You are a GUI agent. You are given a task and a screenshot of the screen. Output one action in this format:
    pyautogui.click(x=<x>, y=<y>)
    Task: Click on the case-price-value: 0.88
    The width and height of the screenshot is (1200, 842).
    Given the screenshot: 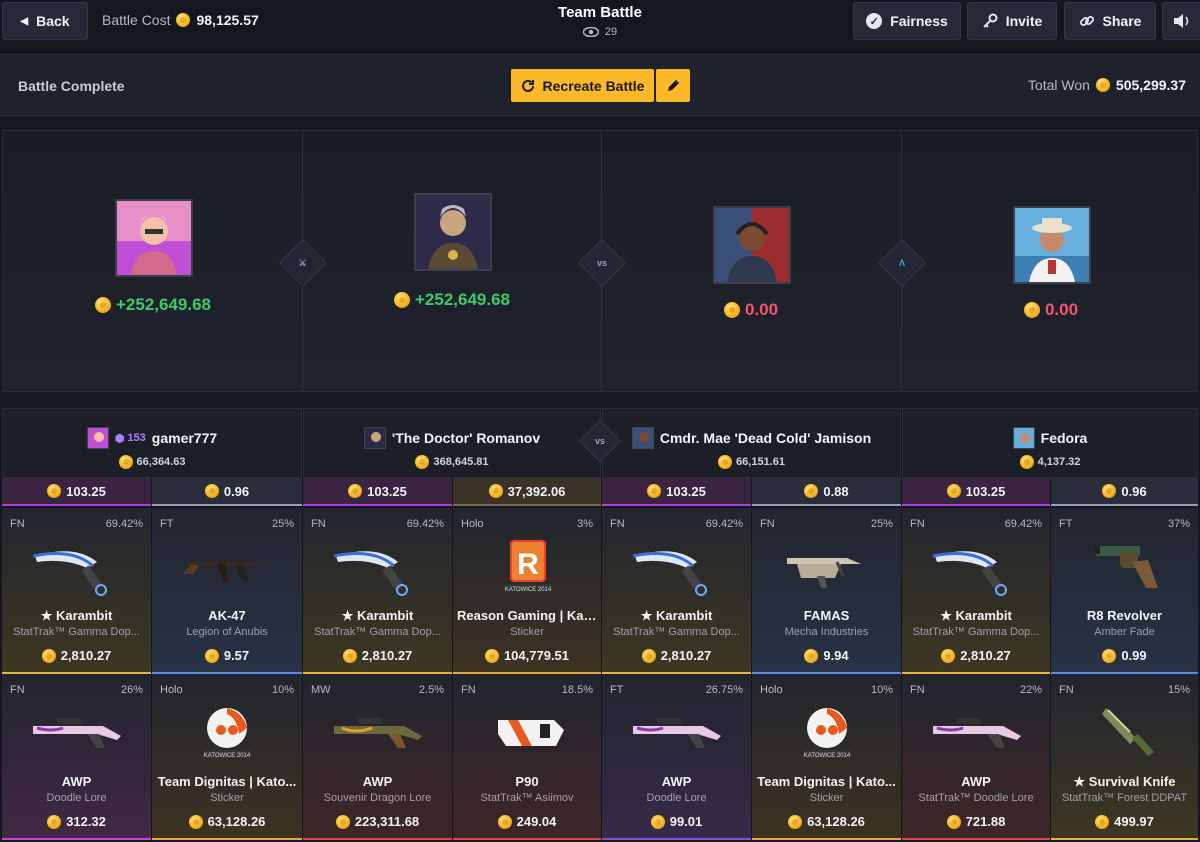 What is the action you would take?
    pyautogui.click(x=836, y=491)
    